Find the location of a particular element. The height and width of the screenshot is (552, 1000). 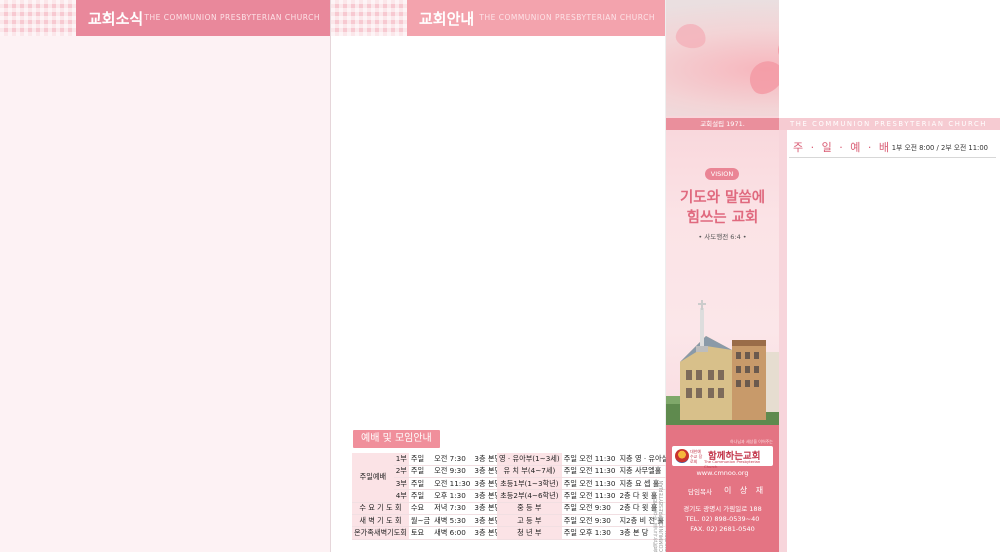

header-bar: 교회안내 THE COMMUNION PRESBYTERIAN CHURCH is located at coordinates (536, 18).